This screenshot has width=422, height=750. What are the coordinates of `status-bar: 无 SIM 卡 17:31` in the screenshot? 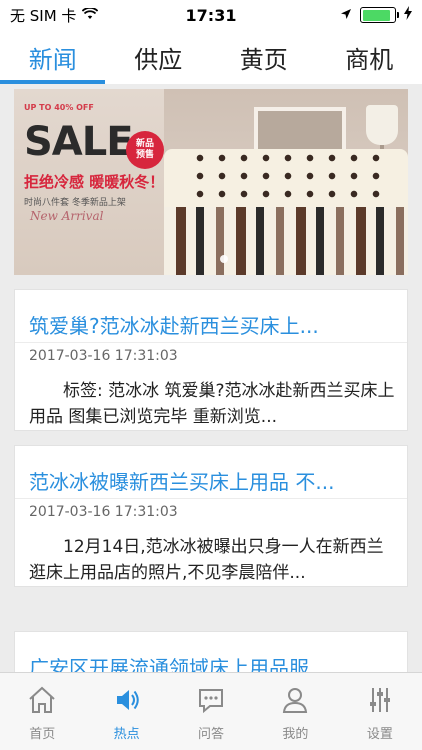 It's located at (211, 15).